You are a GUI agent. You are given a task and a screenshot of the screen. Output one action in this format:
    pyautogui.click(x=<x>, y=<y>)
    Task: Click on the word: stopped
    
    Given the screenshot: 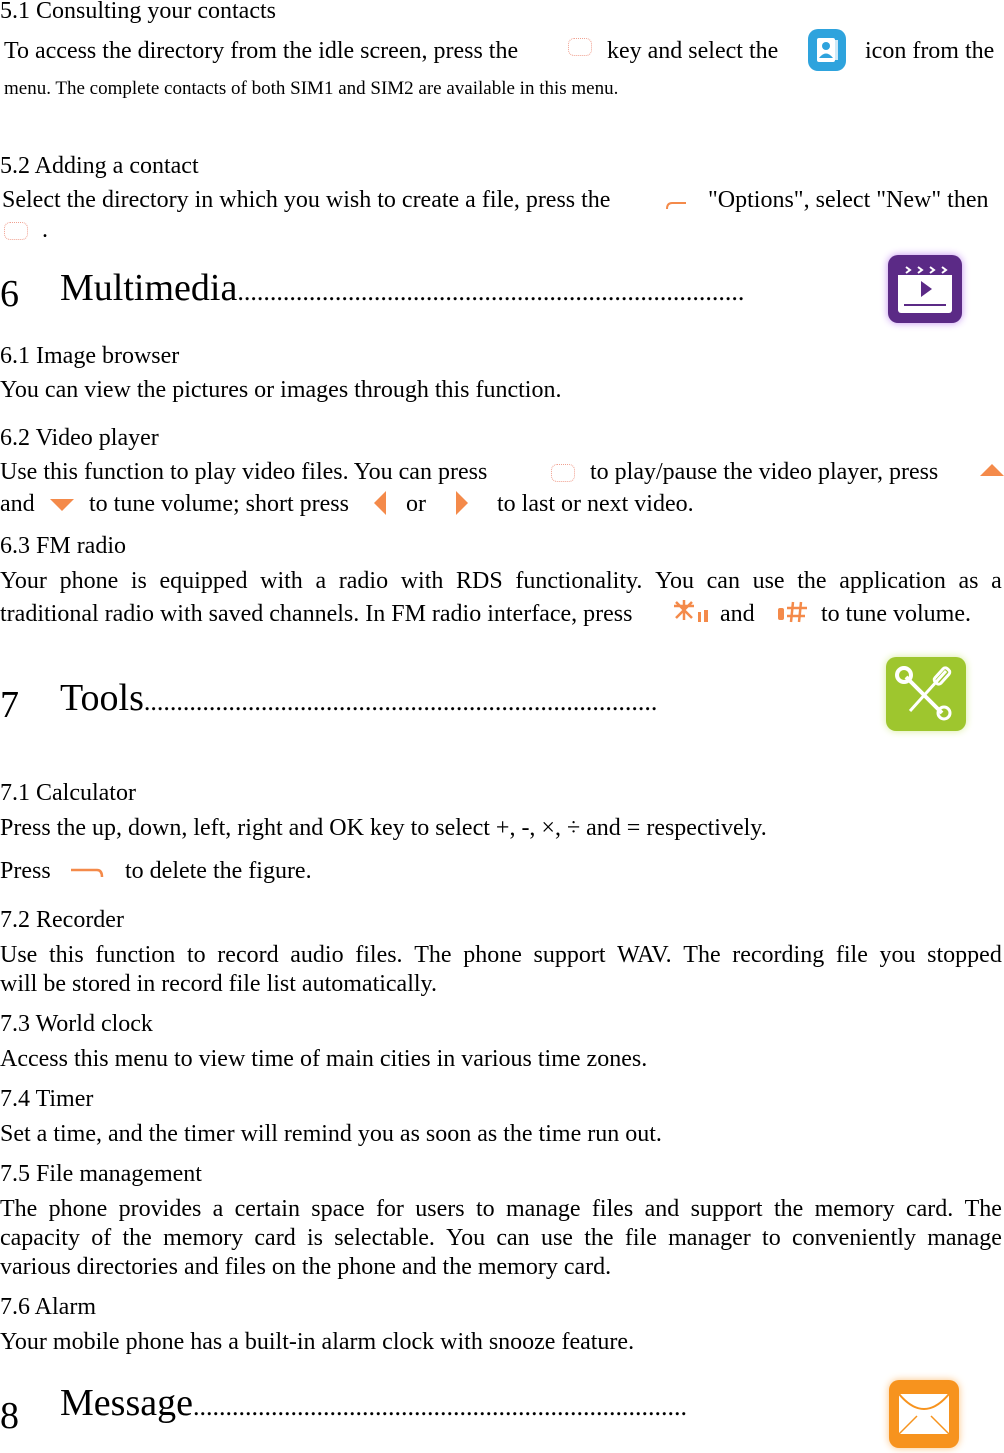 What is the action you would take?
    pyautogui.click(x=964, y=955)
    